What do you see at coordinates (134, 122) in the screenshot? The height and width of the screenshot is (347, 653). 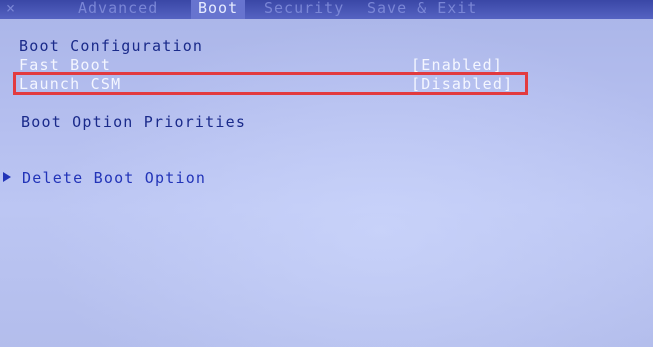 I see `boot-option-priorities-heading: Boot Option Priorities` at bounding box center [134, 122].